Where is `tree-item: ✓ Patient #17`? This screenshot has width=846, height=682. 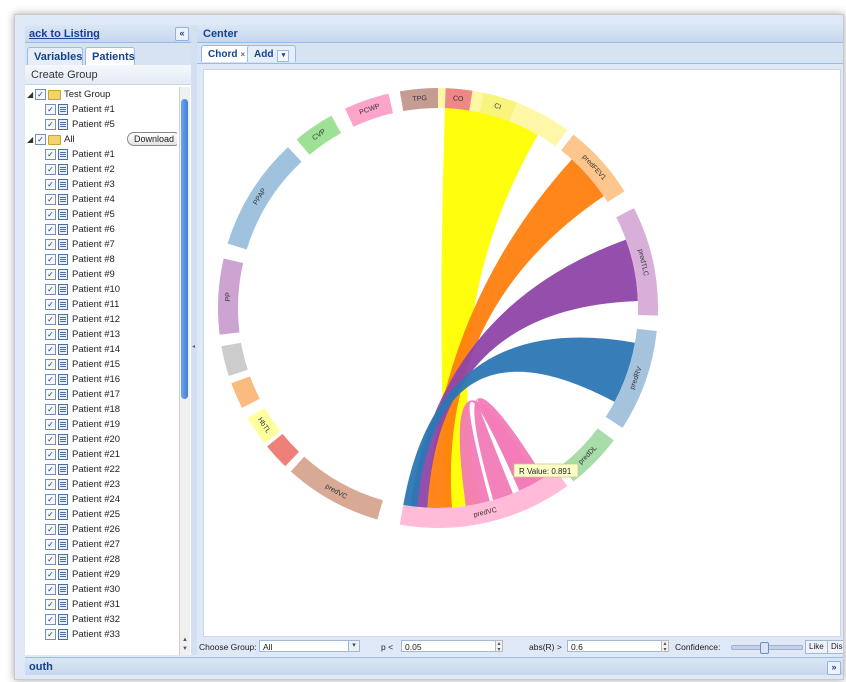
tree-item: ✓ Patient #17 is located at coordinates (101, 394).